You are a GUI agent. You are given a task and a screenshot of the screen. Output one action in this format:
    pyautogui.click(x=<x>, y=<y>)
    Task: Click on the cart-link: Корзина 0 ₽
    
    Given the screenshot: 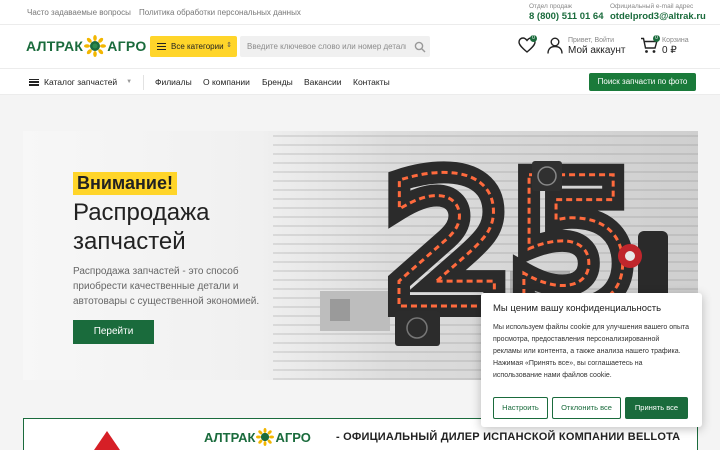 What is the action you would take?
    pyautogui.click(x=675, y=46)
    